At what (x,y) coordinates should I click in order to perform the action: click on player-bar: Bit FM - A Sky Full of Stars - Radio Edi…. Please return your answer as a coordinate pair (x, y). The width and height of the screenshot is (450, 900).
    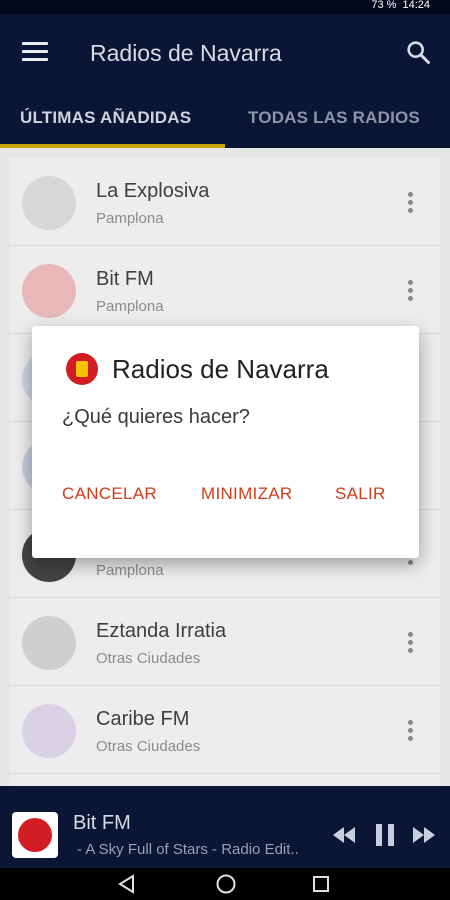
    Looking at the image, I should click on (225, 827).